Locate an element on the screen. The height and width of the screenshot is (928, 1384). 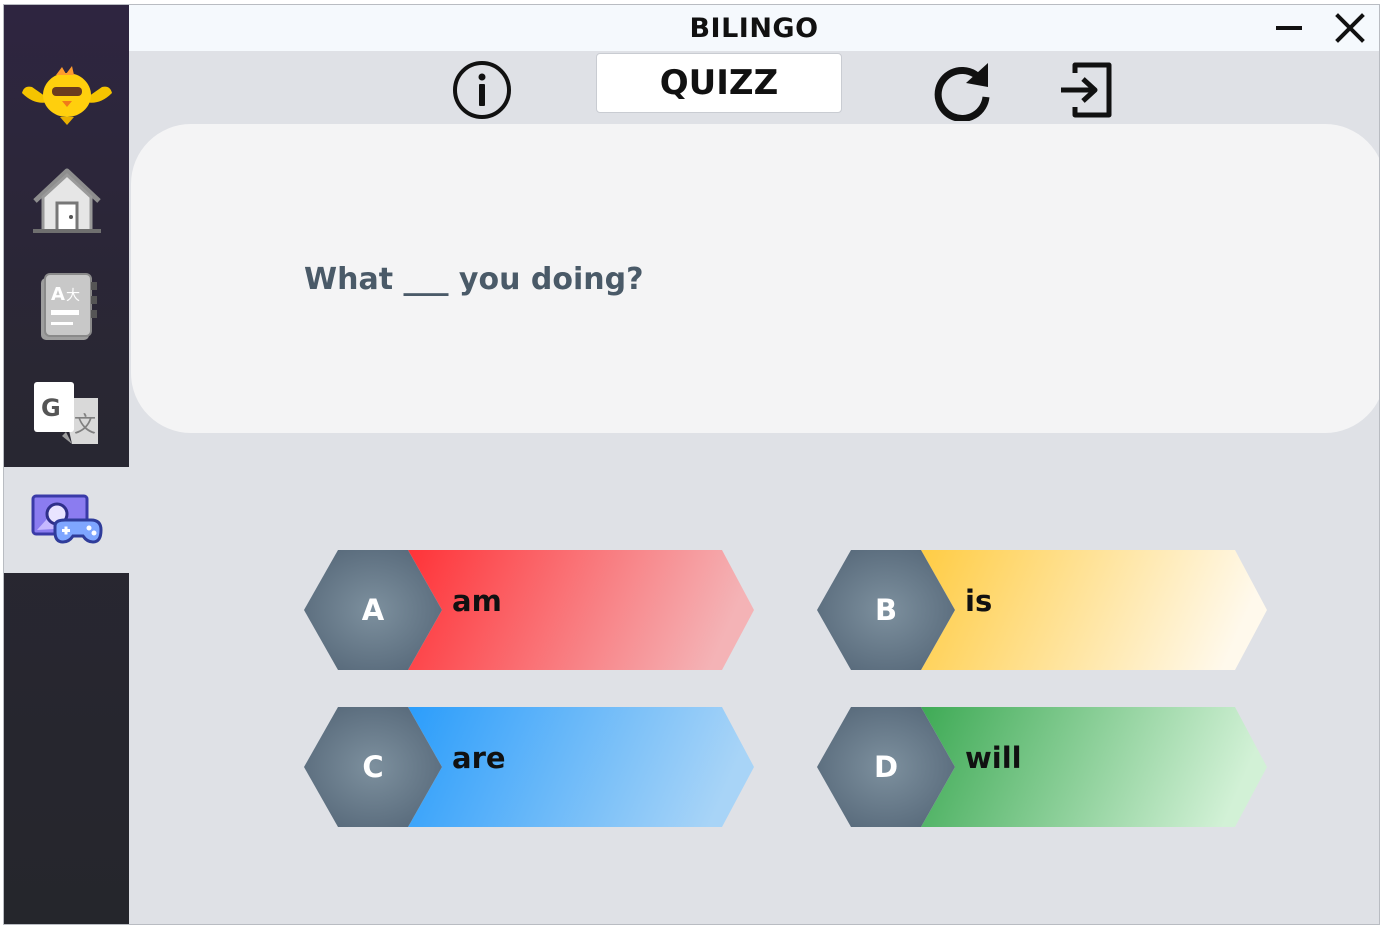
answer-letter: A is located at coordinates (373, 610).